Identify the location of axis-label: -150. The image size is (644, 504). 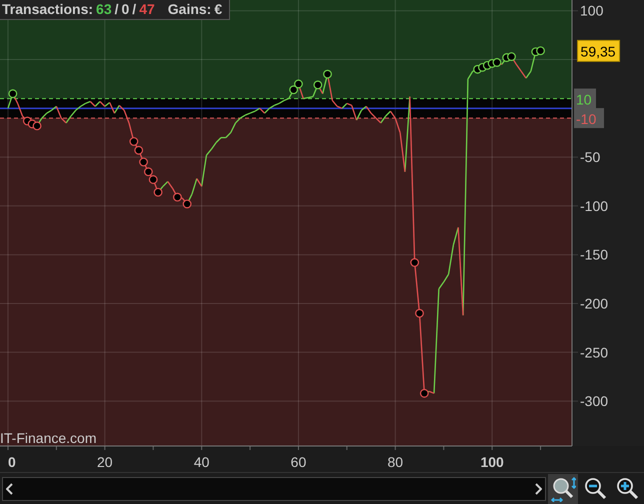
(594, 254).